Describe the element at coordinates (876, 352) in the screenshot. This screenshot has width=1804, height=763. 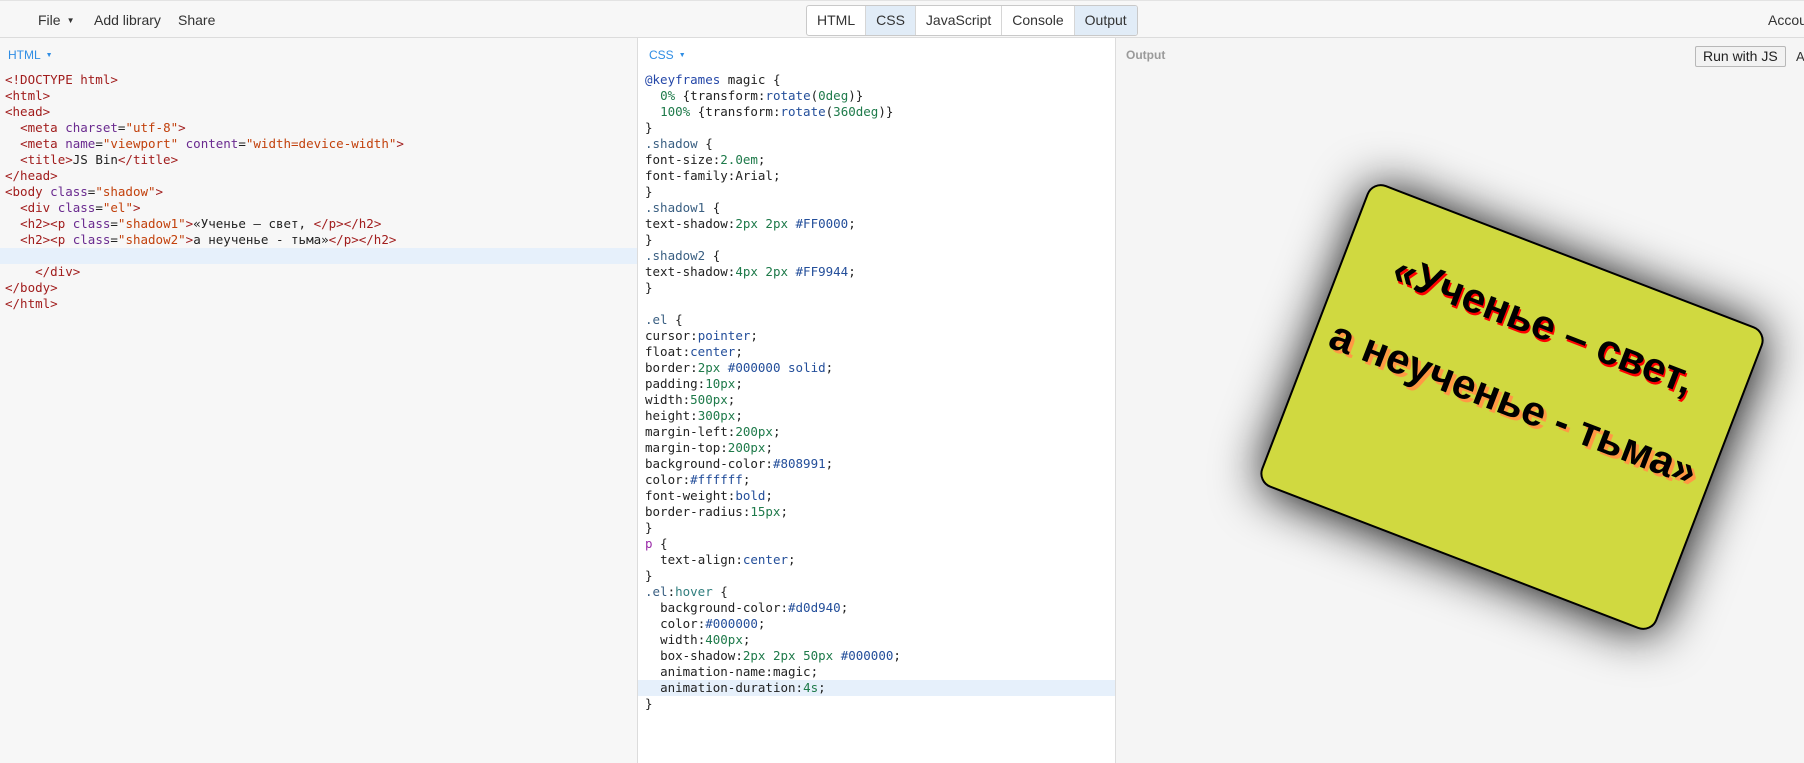
I see `css-code-line: float:center;` at that location.